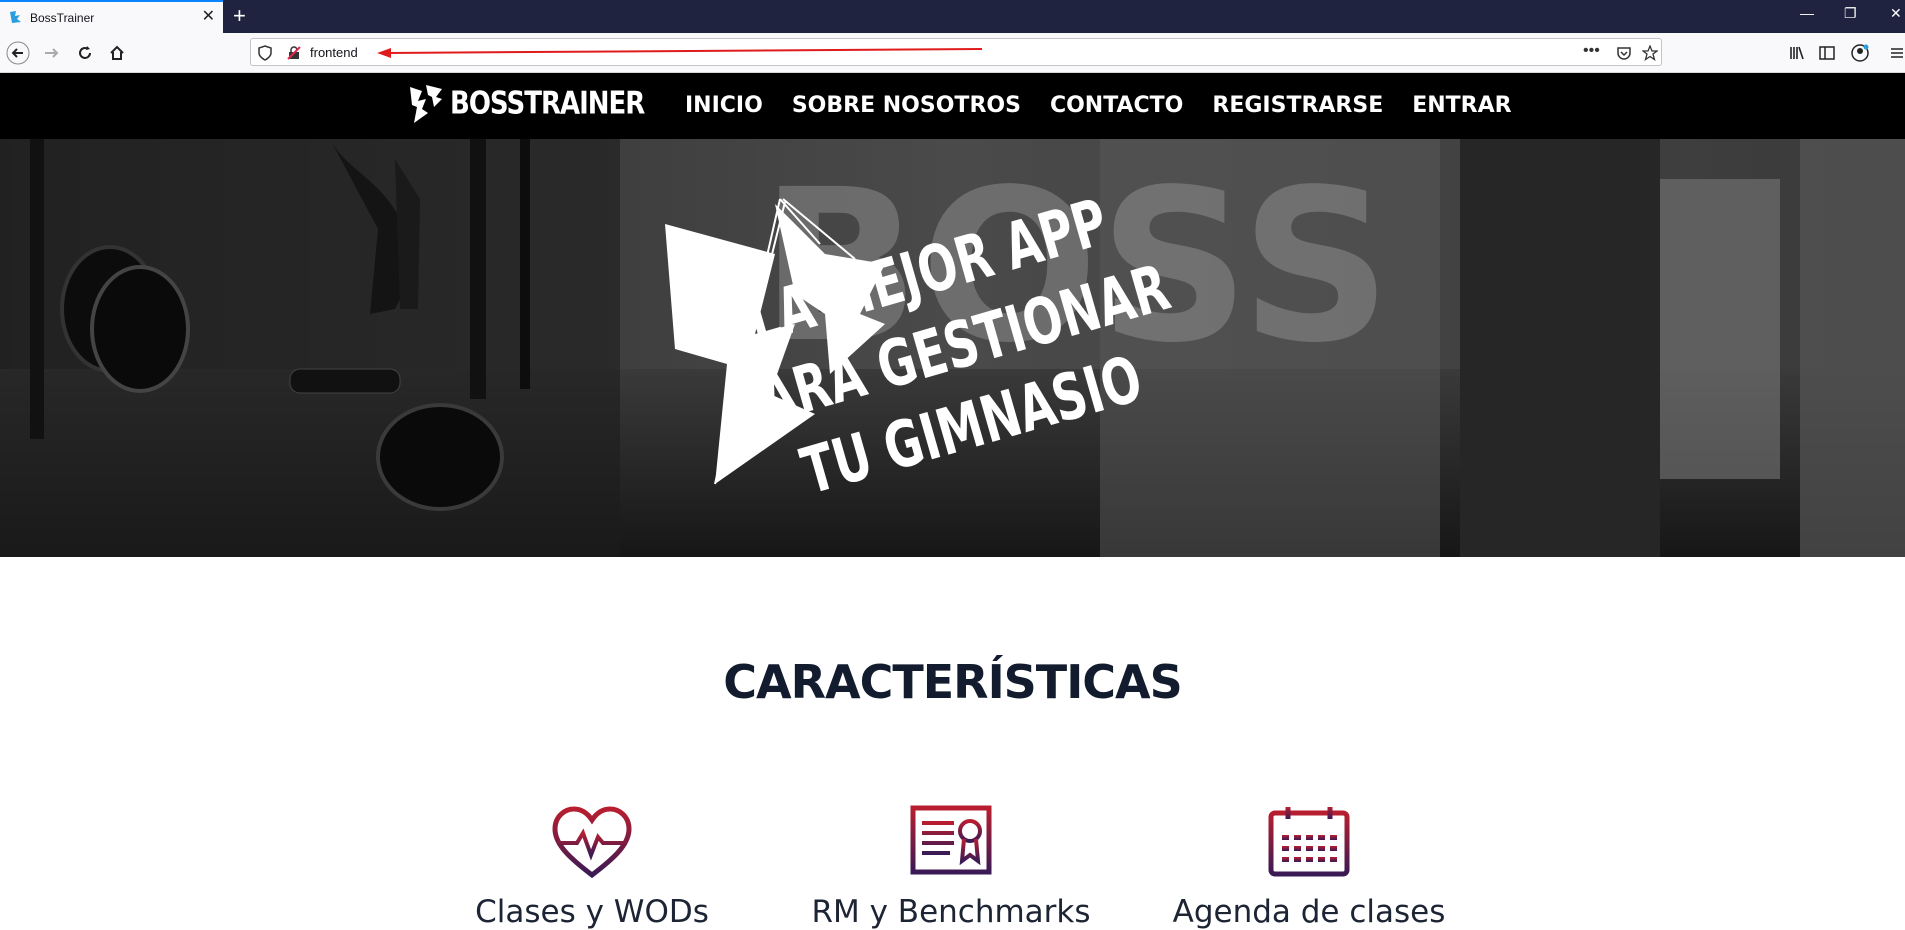 The width and height of the screenshot is (1905, 930). I want to click on nav-sobre-nosotros: SOBRE NOSOTROS, so click(906, 105).